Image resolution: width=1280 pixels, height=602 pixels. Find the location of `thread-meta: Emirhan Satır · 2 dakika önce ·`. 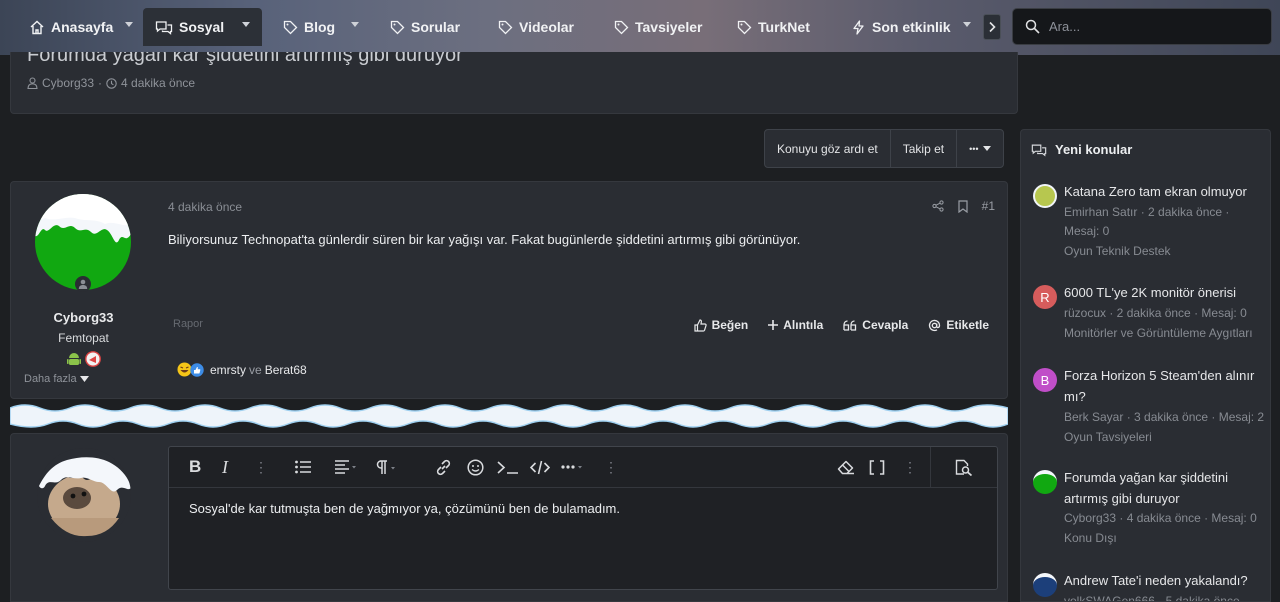

thread-meta: Emirhan Satır · 2 dakika önce · is located at coordinates (1147, 212).